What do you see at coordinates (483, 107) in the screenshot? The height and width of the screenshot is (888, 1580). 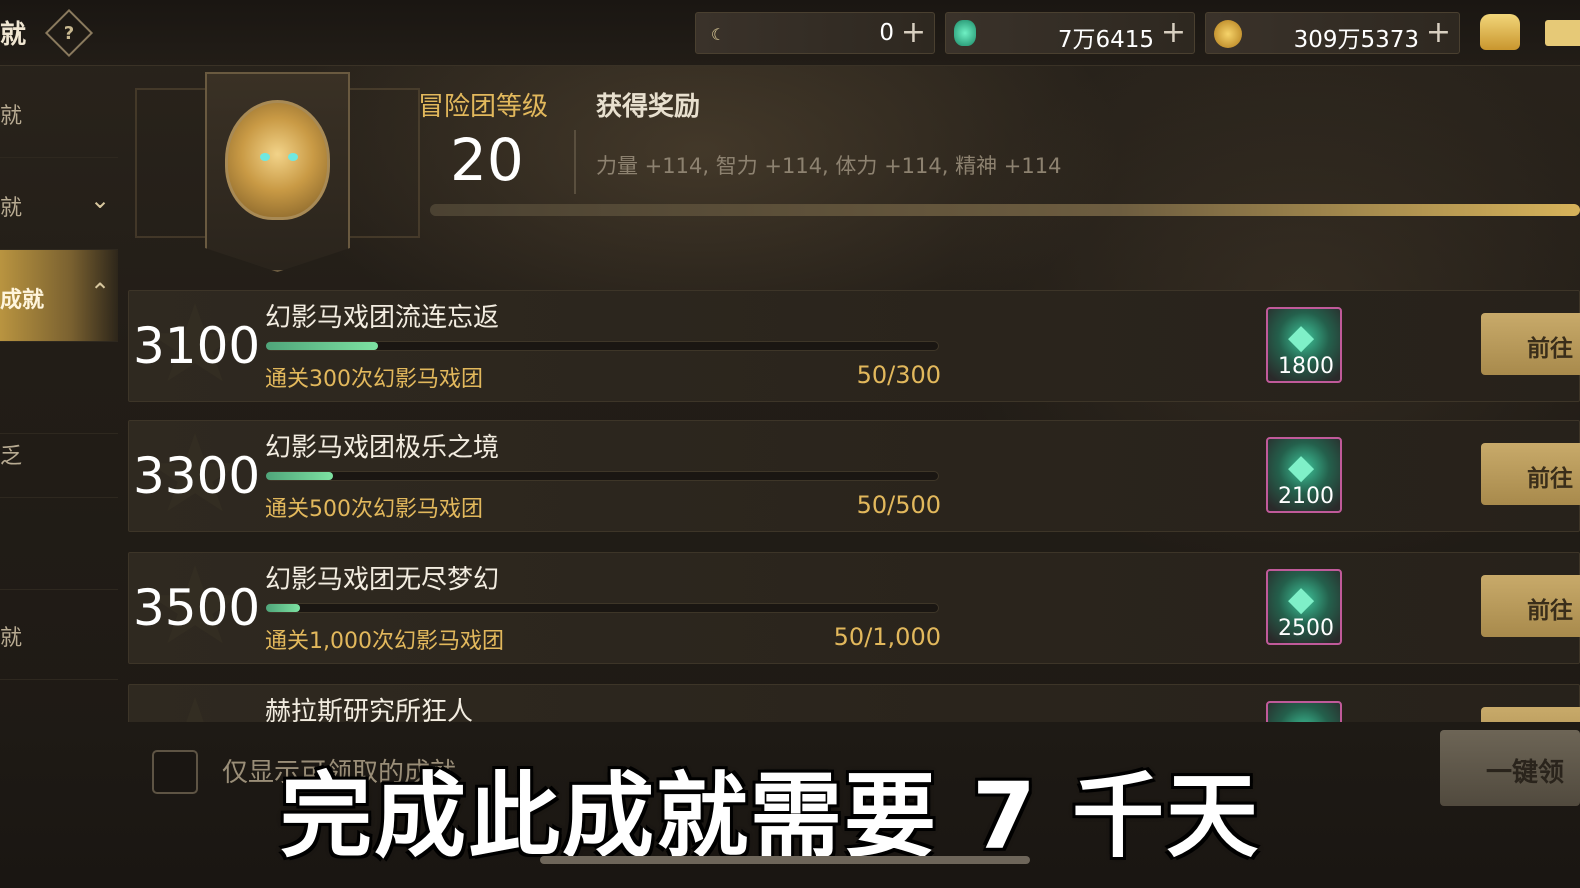 I see `level-title: 冒险团等级` at bounding box center [483, 107].